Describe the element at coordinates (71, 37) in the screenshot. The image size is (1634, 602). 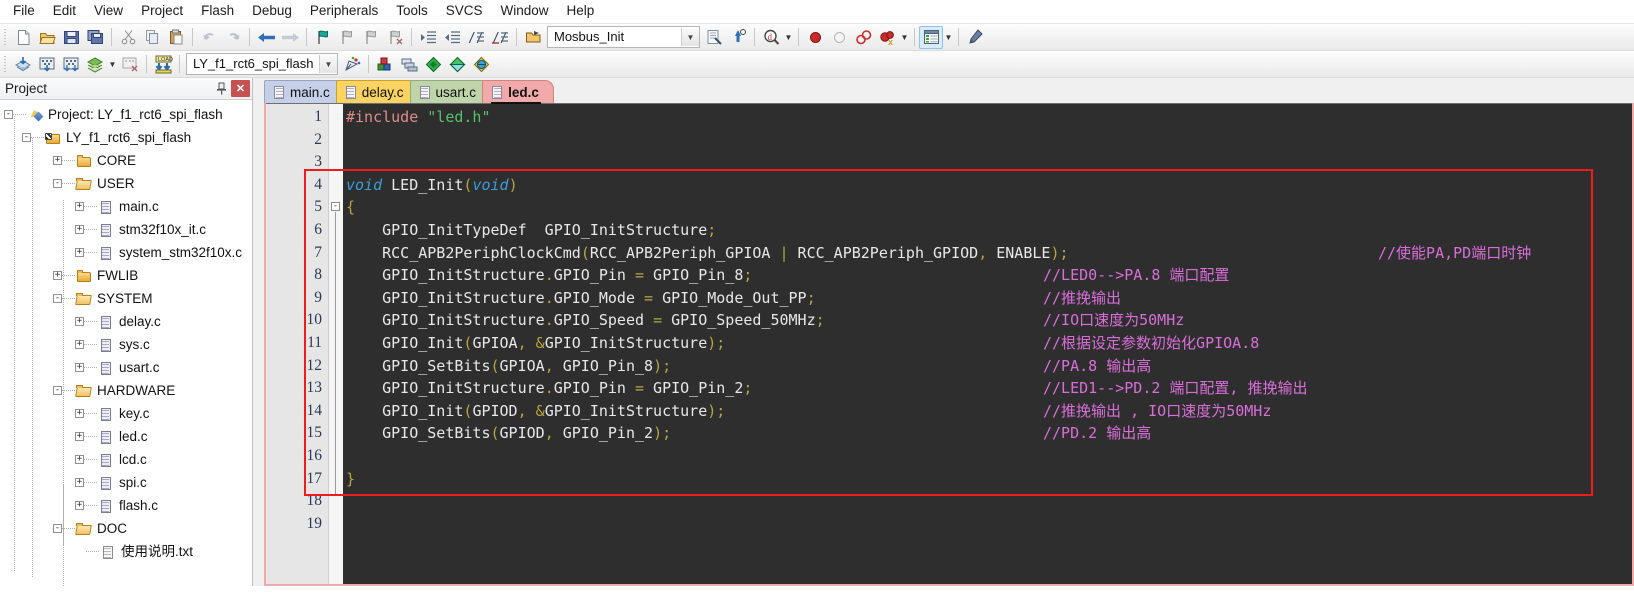
I see `save-icon` at that location.